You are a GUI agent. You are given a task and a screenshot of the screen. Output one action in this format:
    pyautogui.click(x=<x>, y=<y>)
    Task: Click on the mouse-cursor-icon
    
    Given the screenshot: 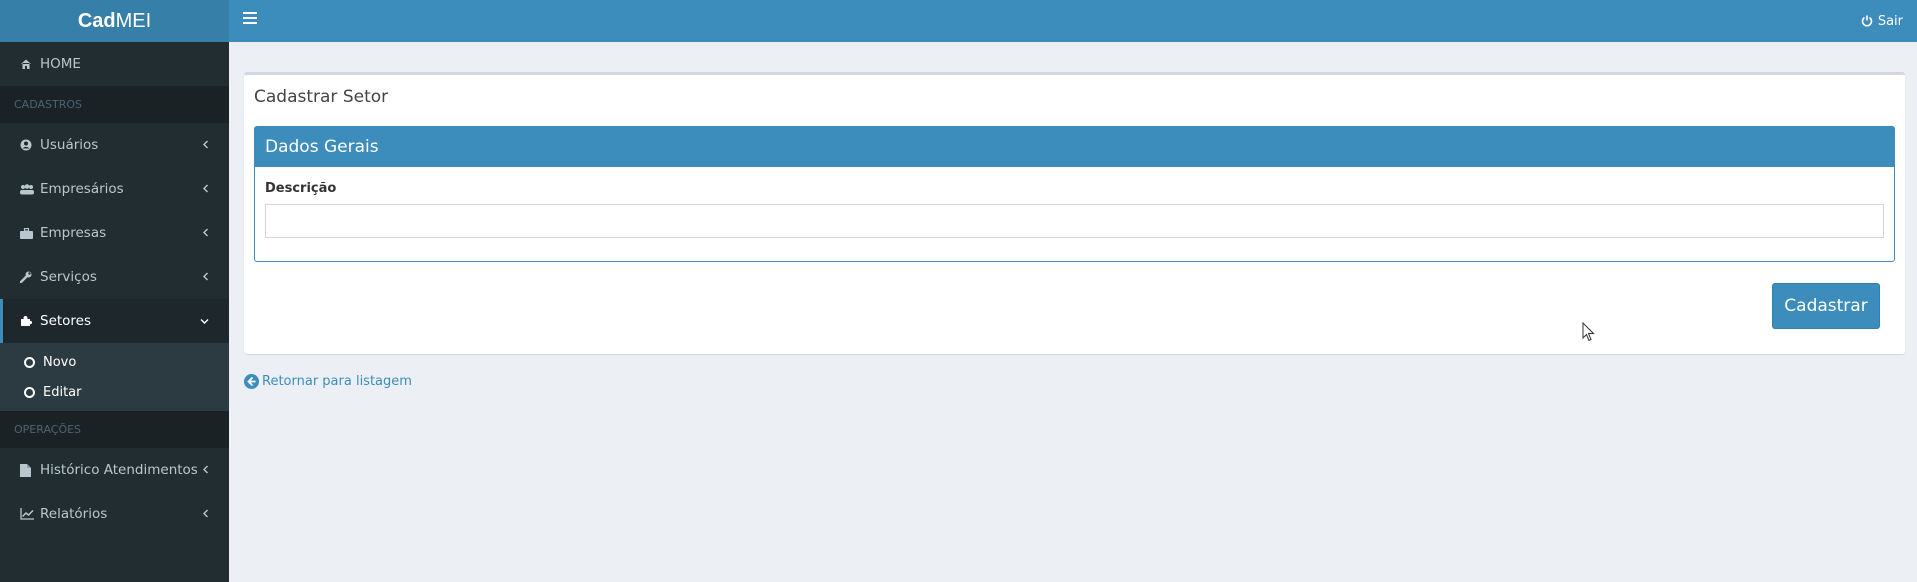 What is the action you would take?
    pyautogui.click(x=1588, y=332)
    